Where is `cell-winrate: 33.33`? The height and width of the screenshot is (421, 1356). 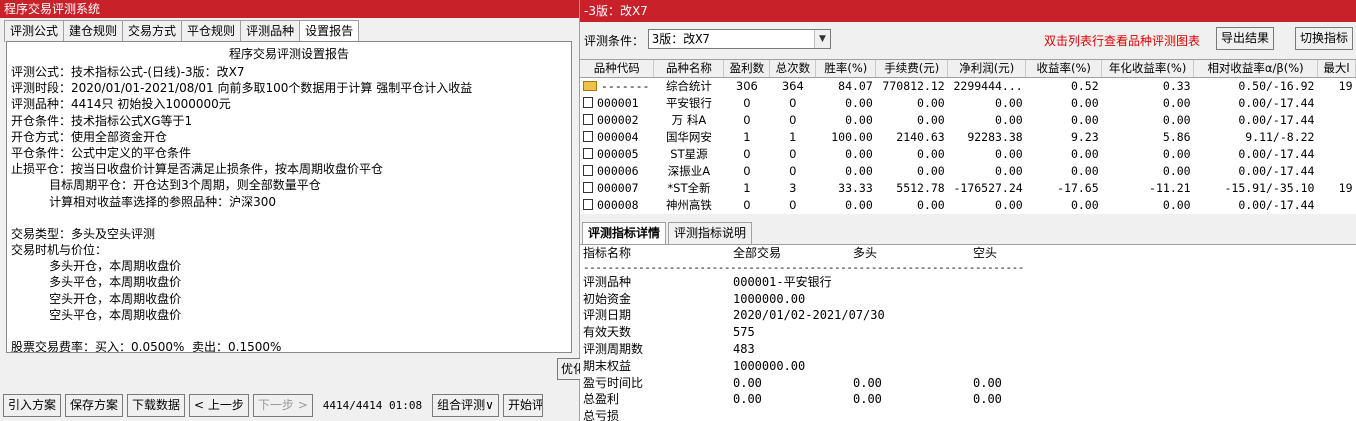 cell-winrate: 33.33 is located at coordinates (855, 187).